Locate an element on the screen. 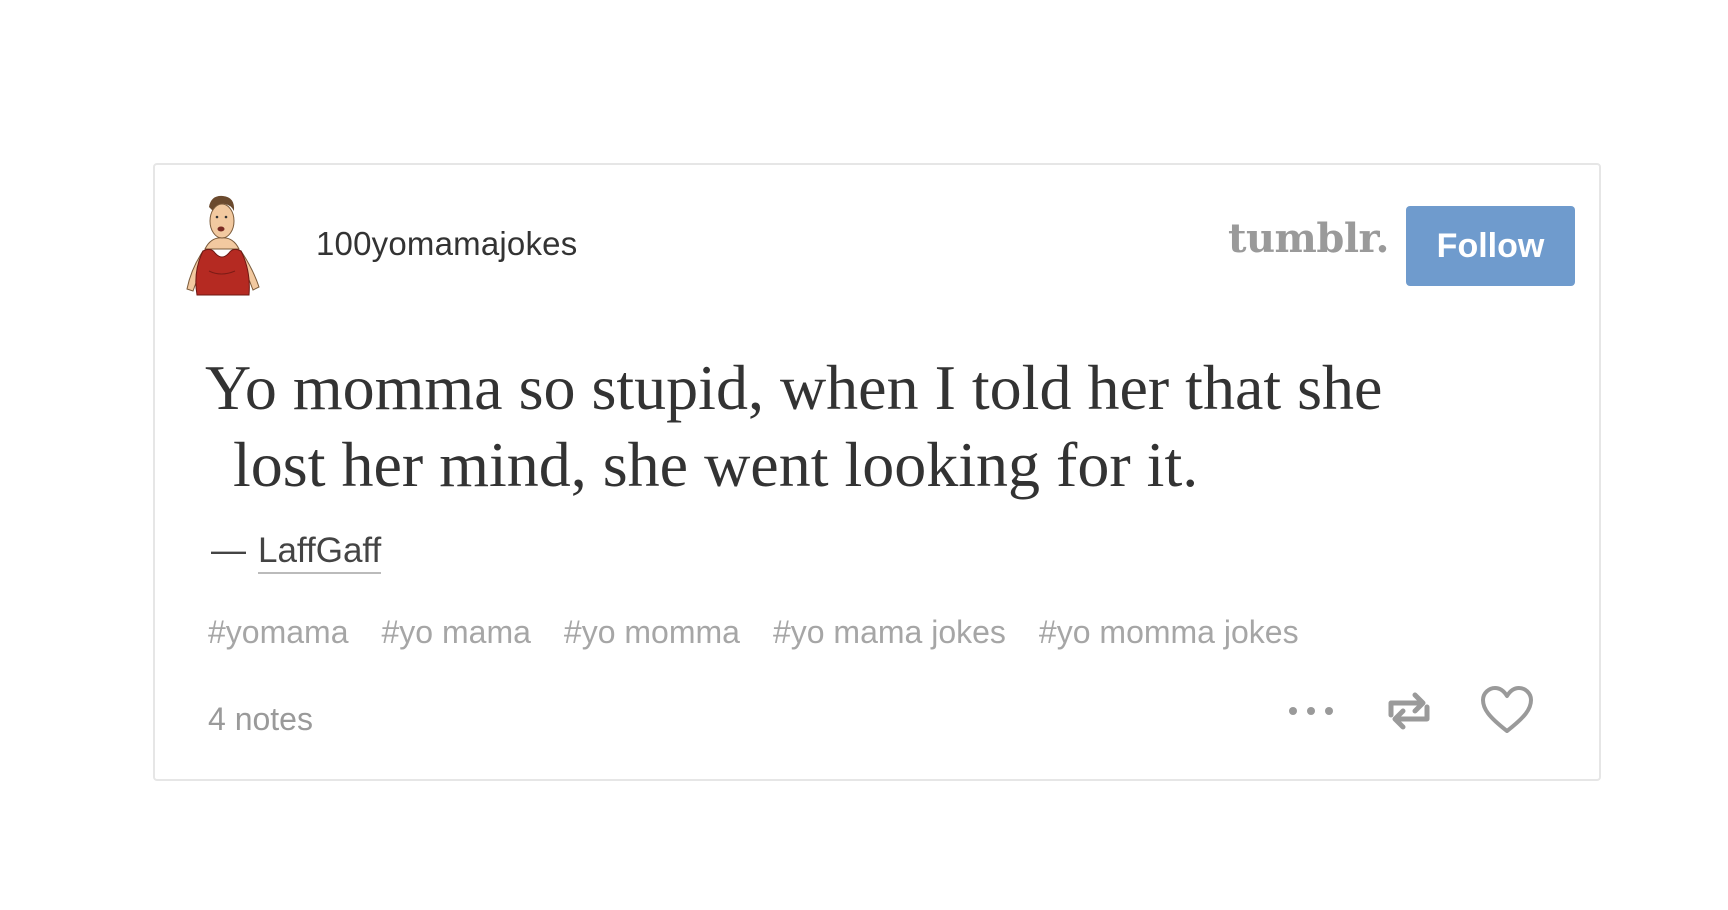  tag-link: #yo mama jokes is located at coordinates (889, 632).